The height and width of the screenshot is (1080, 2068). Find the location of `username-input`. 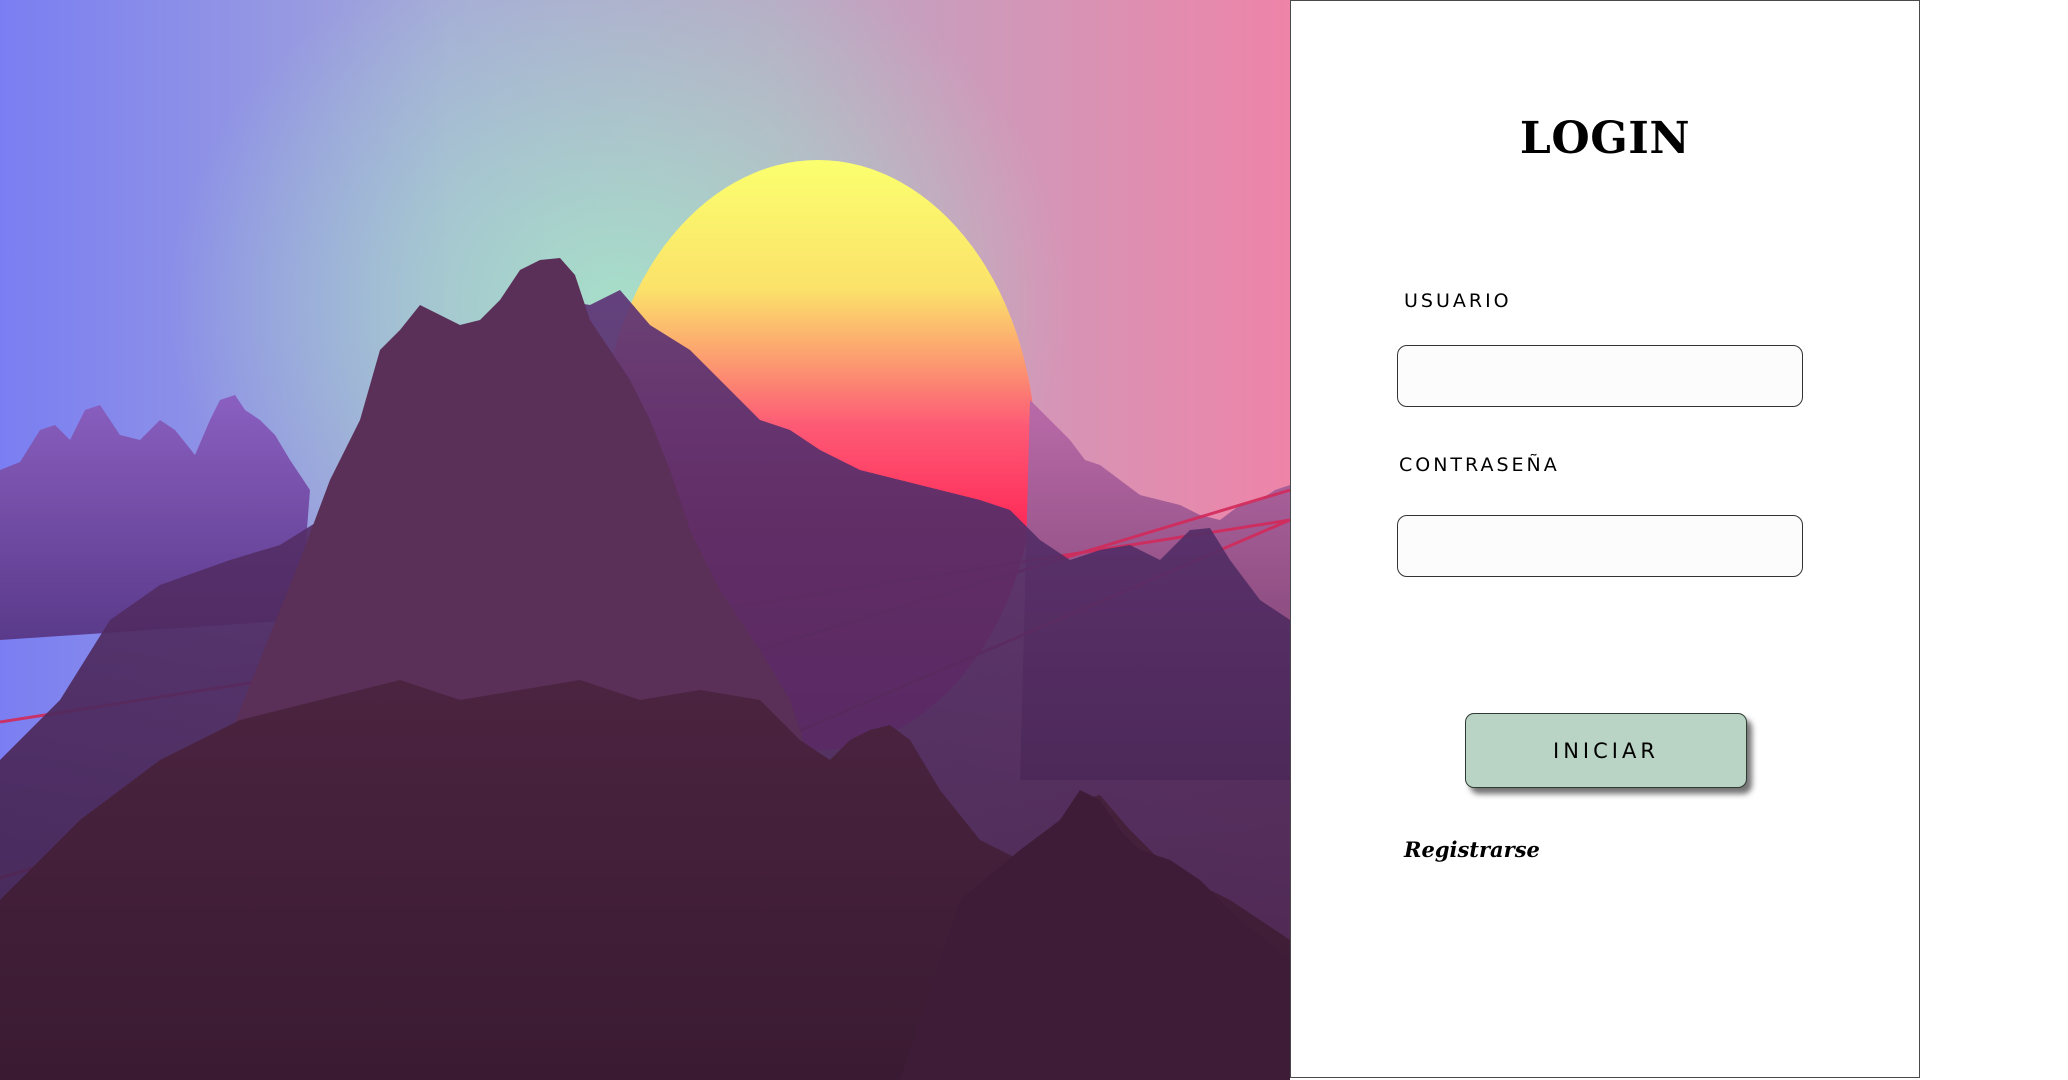

username-input is located at coordinates (1600, 376).